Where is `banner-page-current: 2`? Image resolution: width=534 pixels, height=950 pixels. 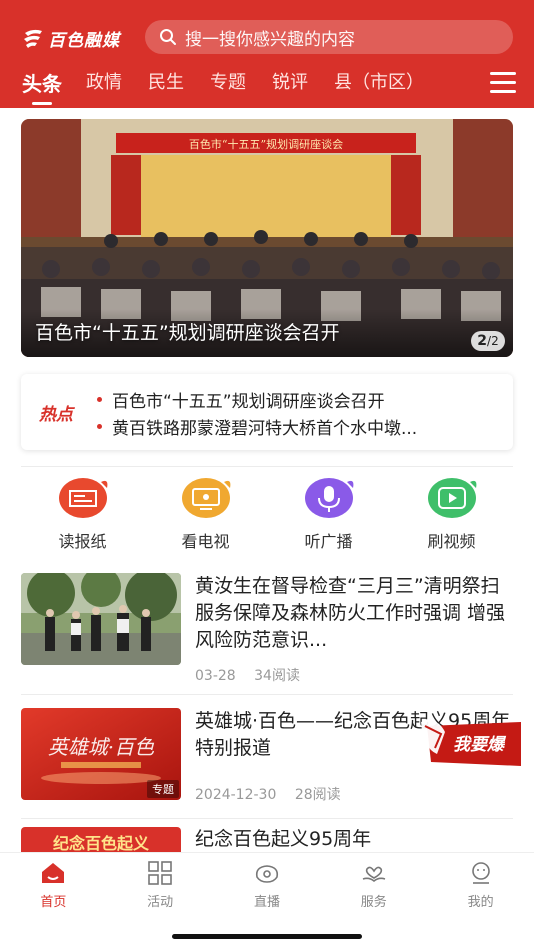 banner-page-current: 2 is located at coordinates (482, 341).